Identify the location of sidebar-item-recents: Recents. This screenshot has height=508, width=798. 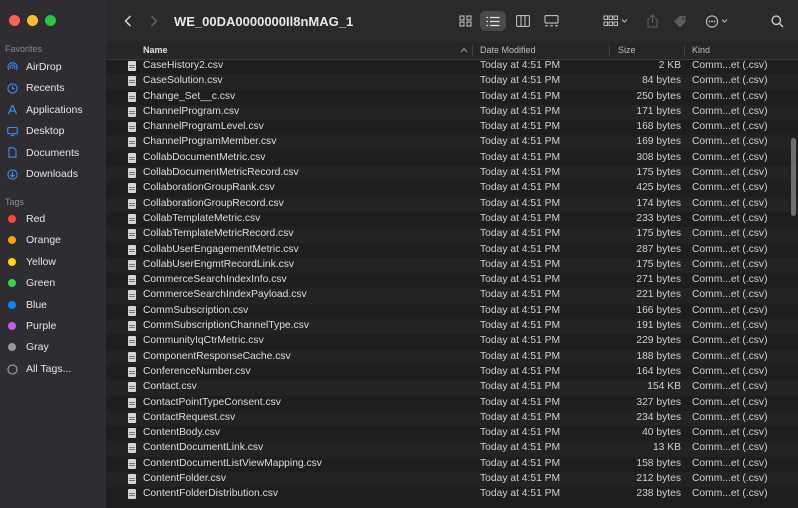
(53, 88).